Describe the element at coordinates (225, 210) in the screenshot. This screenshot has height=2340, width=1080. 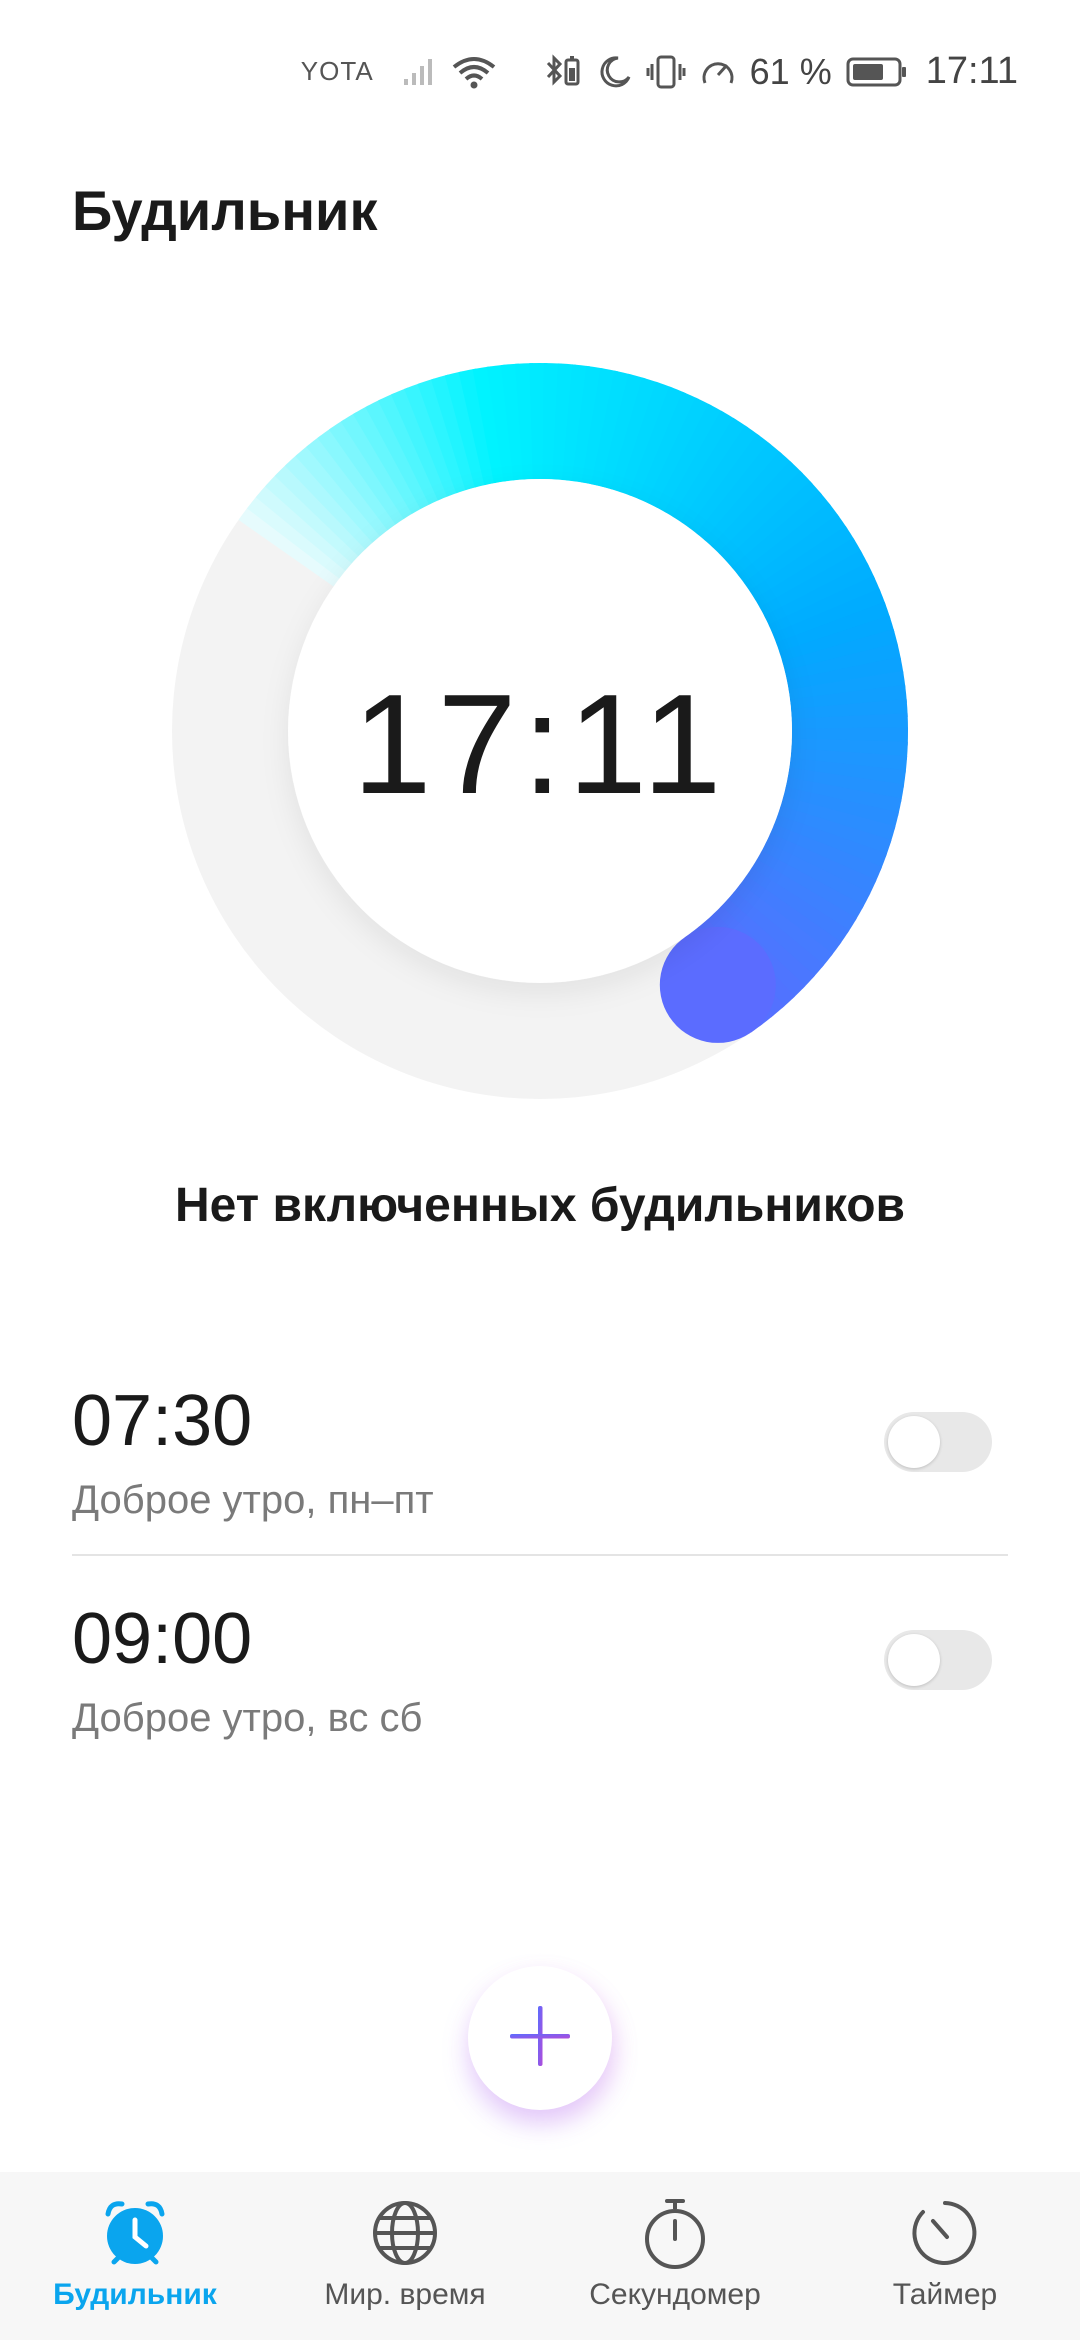
I see `page-title: Будильник` at that location.